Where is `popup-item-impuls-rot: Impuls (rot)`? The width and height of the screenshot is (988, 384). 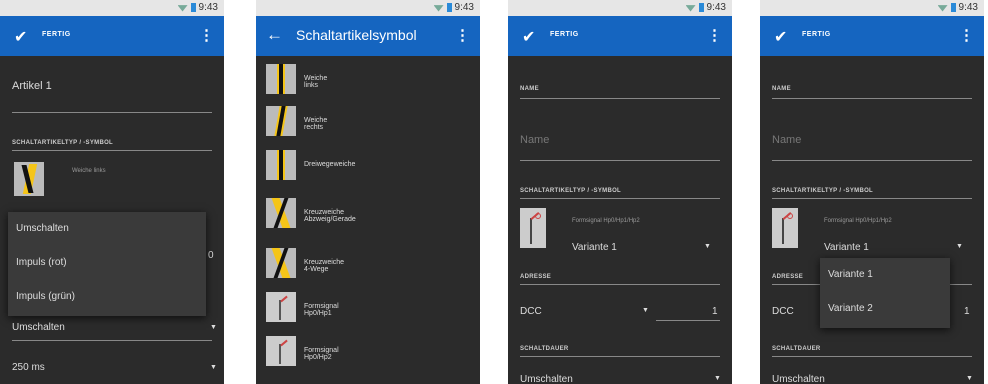
popup-item-impuls-rot: Impuls (rot) is located at coordinates (107, 263).